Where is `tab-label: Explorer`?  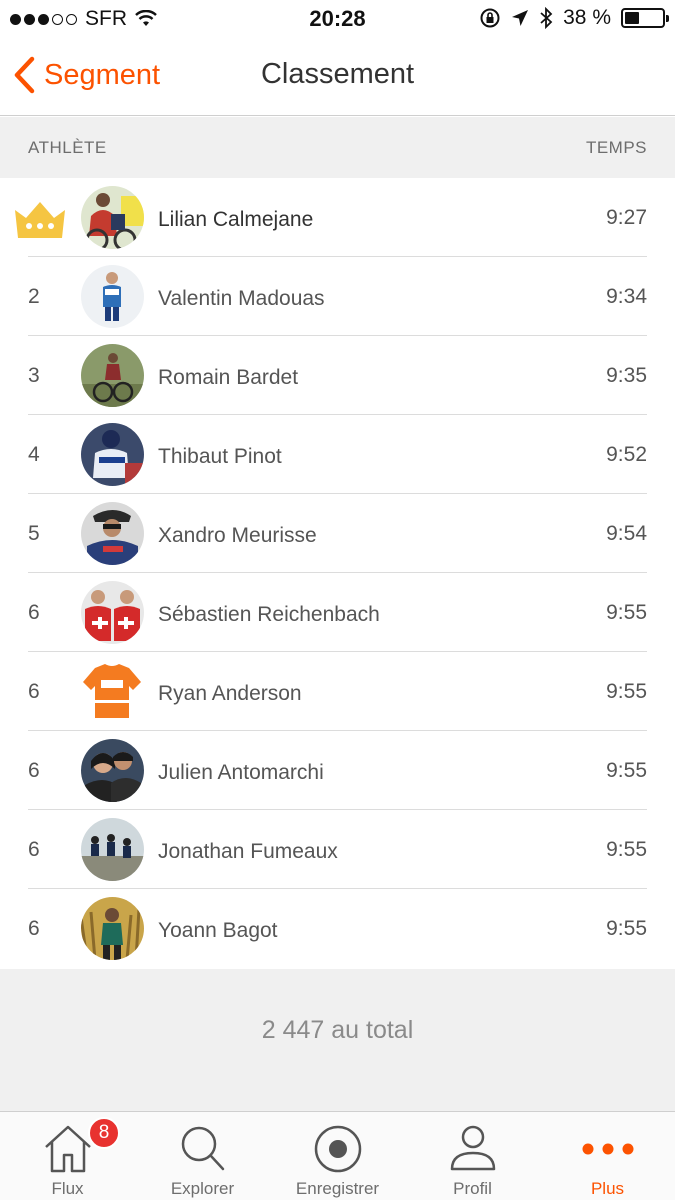 tab-label: Explorer is located at coordinates (202, 1188).